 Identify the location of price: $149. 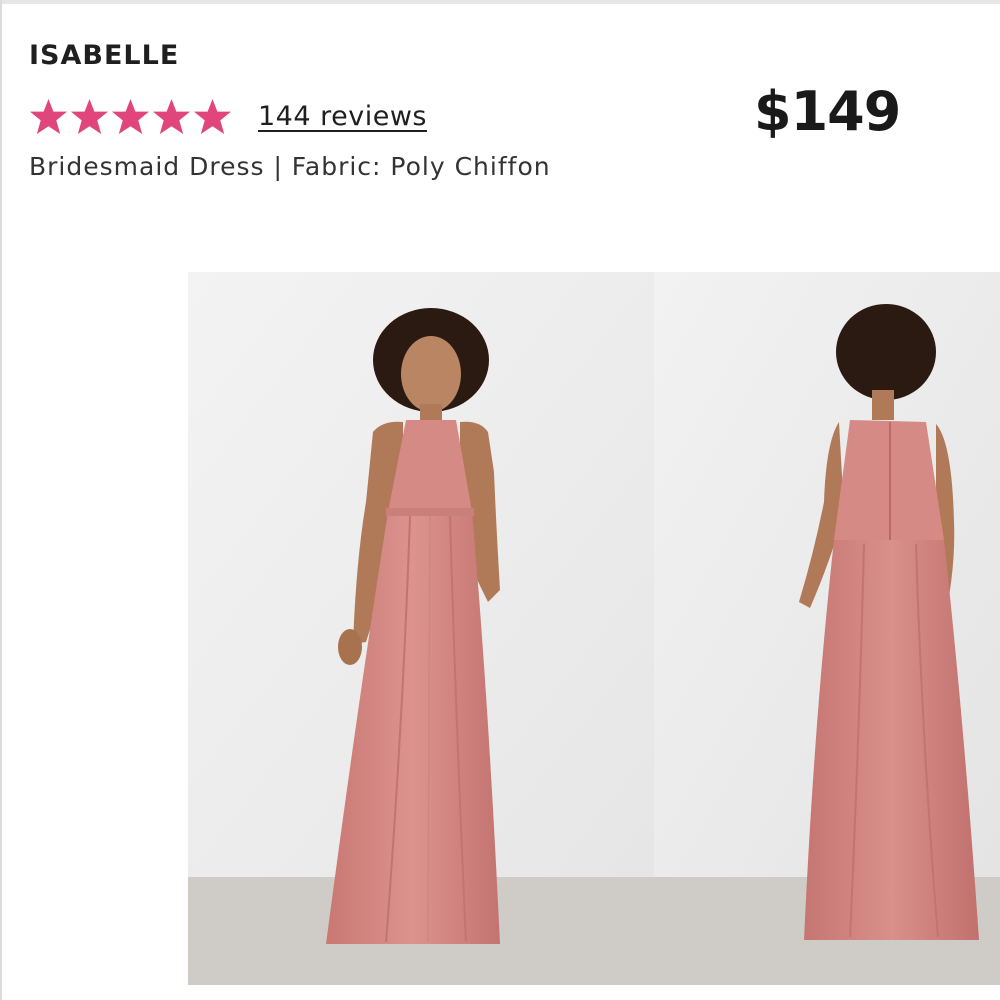
(827, 111).